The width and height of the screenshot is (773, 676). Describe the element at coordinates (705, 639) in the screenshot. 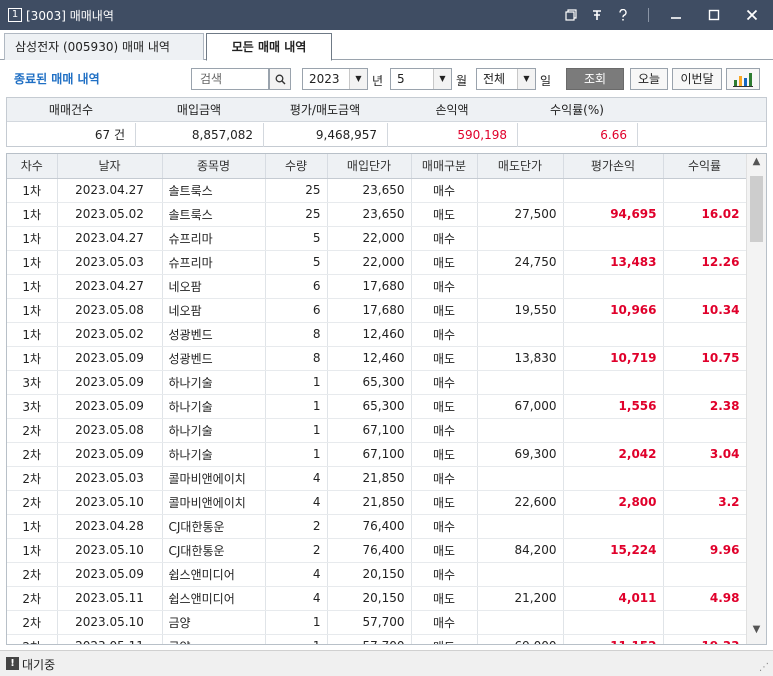

I see `cell-return-rate: 19.33` at that location.